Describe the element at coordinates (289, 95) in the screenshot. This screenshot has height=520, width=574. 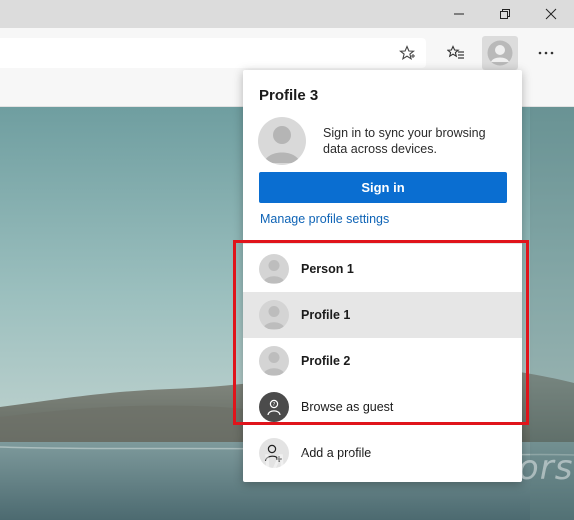
I see `current-profile-name: Profile 3` at that location.